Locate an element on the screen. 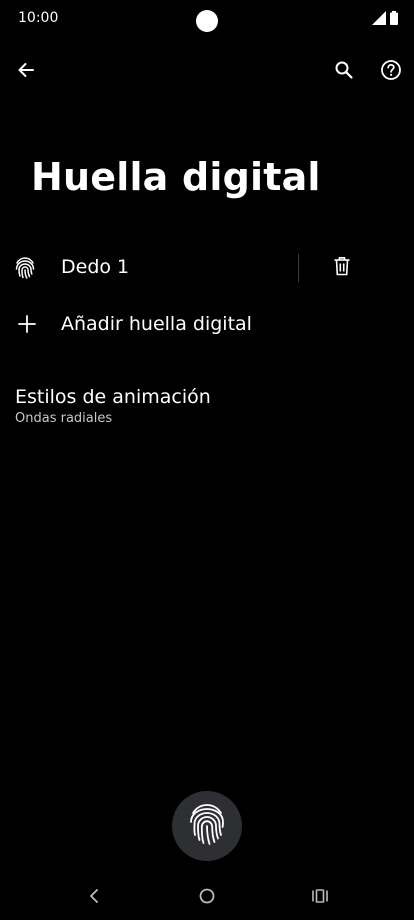  nav-back-icon is located at coordinates (94, 898).